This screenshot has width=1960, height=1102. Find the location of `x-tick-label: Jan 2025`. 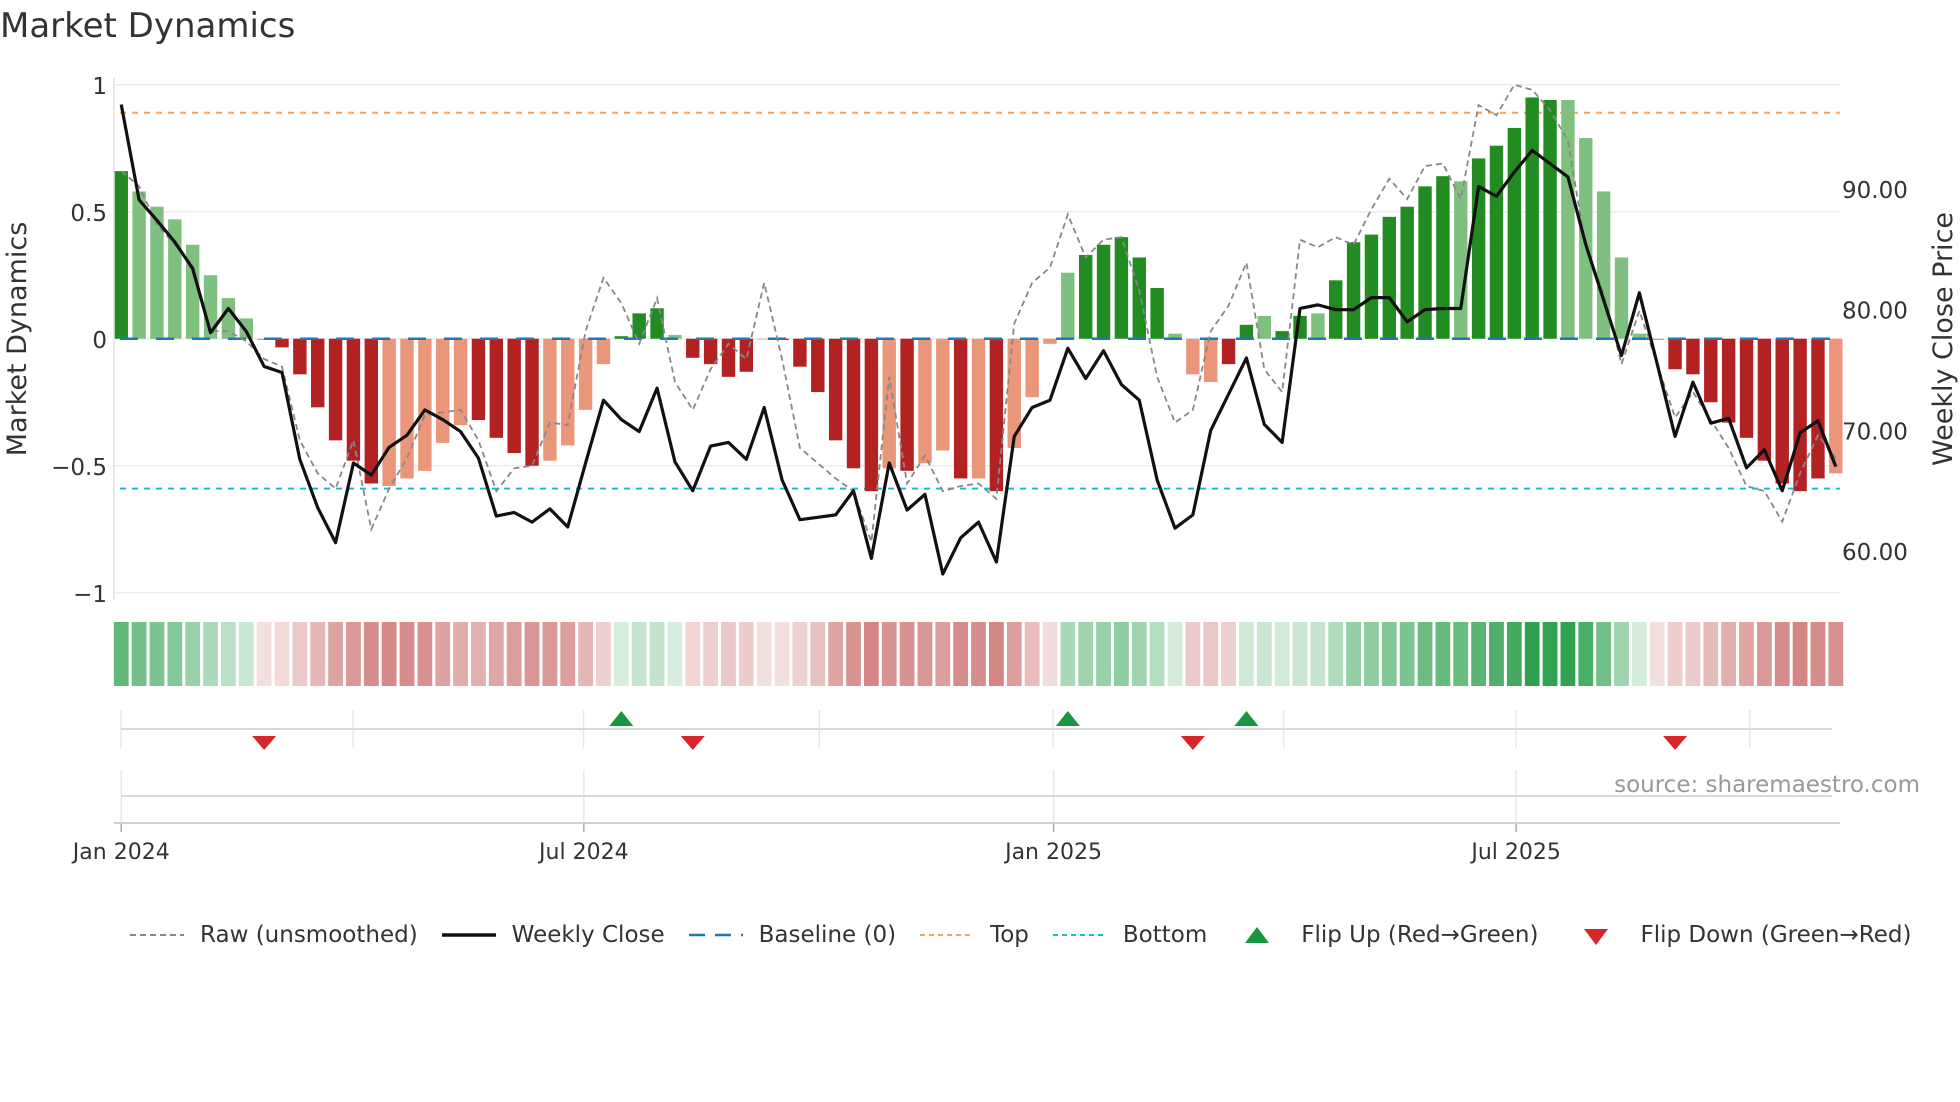

x-tick-label: Jan 2025 is located at coordinates (1052, 852).